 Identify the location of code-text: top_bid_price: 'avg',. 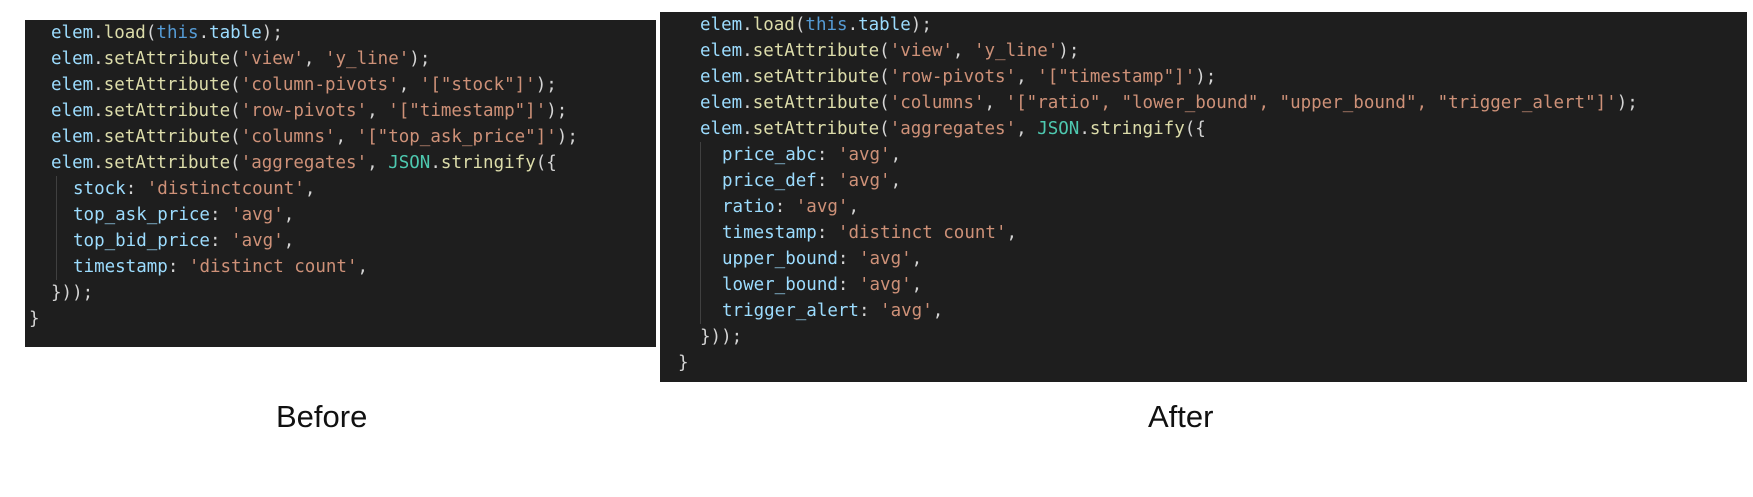
(183, 241).